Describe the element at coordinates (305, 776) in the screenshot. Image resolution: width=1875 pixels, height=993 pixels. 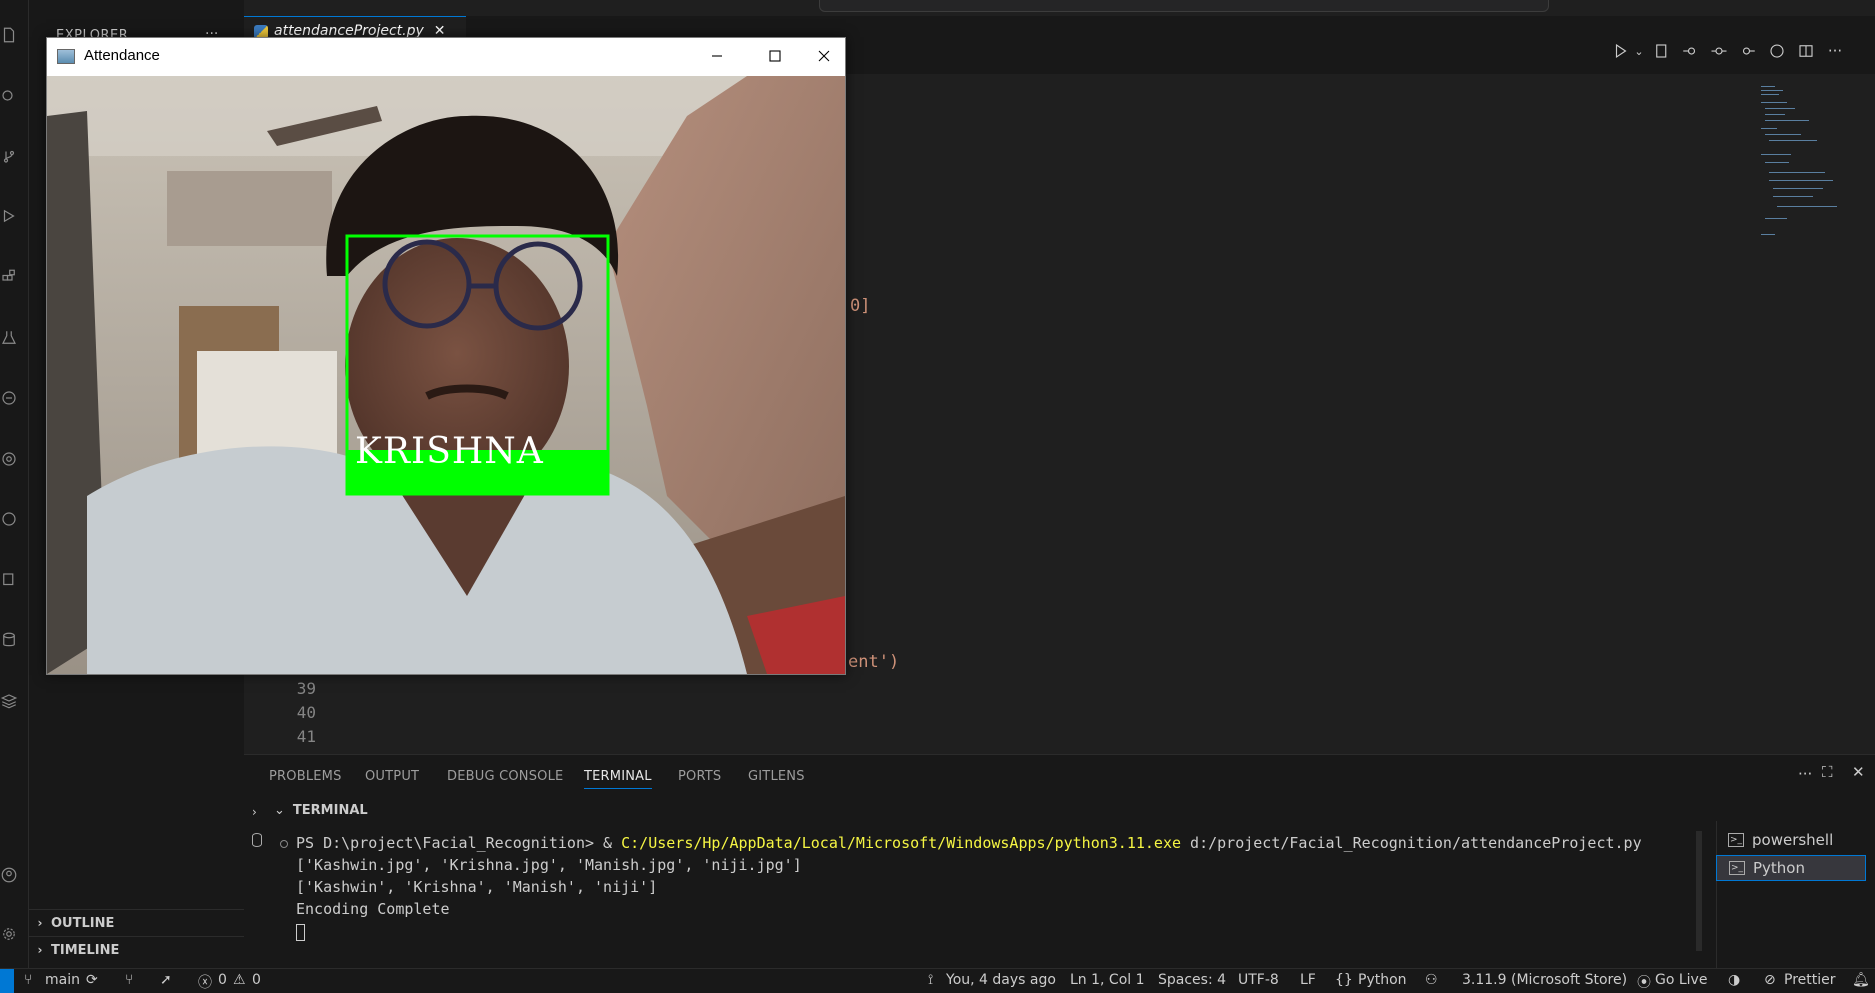
I see `tab-problems: PROBLEMS` at that location.